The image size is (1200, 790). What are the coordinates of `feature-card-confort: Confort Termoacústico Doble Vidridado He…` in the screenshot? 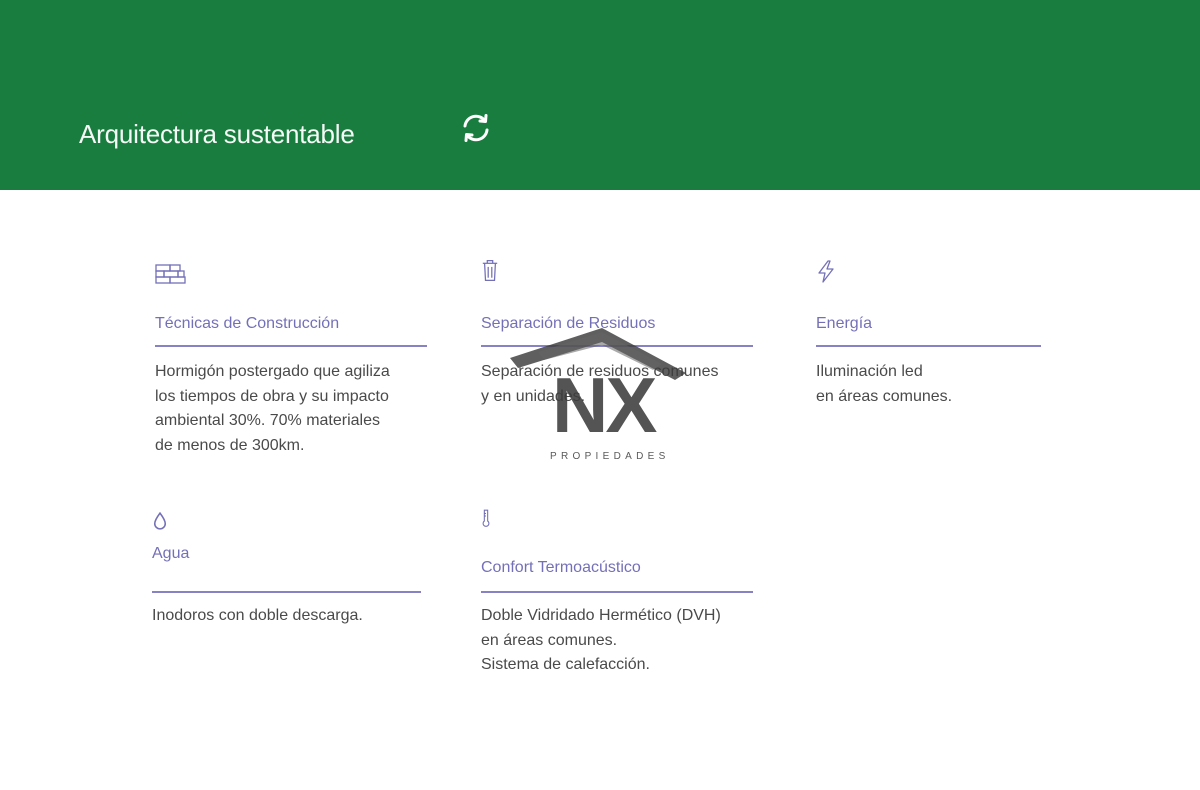 It's located at (618, 597).